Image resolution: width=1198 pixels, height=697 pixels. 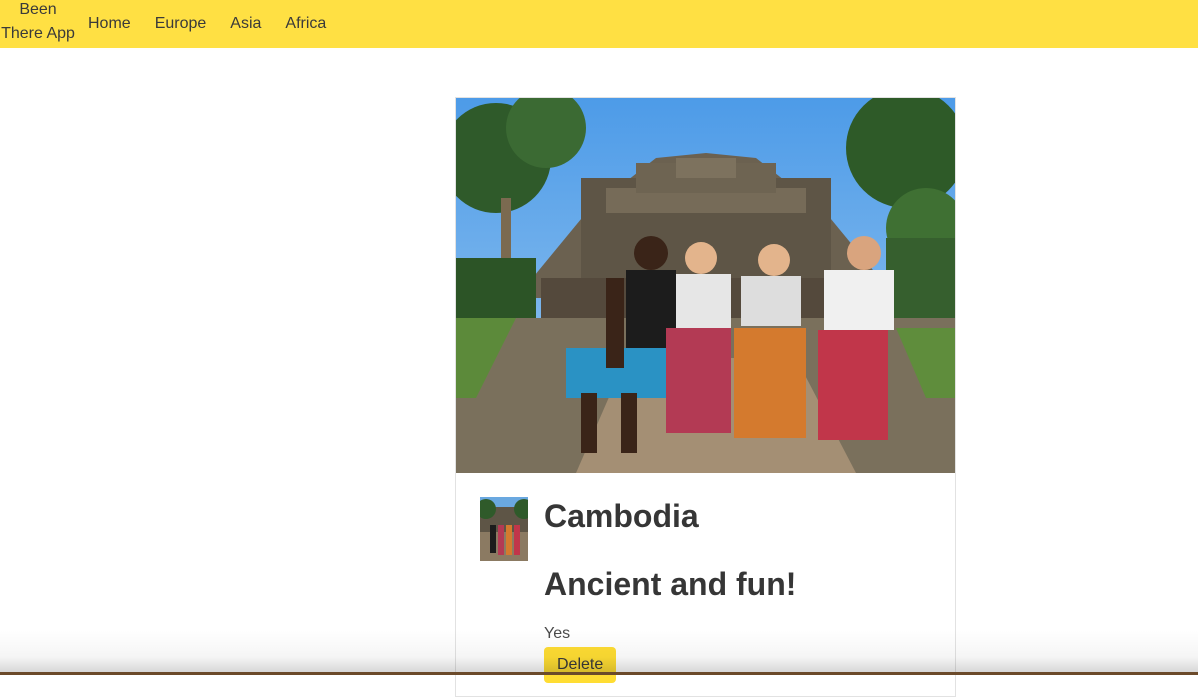 What do you see at coordinates (599, 24) in the screenshot?
I see `navbar: Been There App Home Europe Asia Africa` at bounding box center [599, 24].